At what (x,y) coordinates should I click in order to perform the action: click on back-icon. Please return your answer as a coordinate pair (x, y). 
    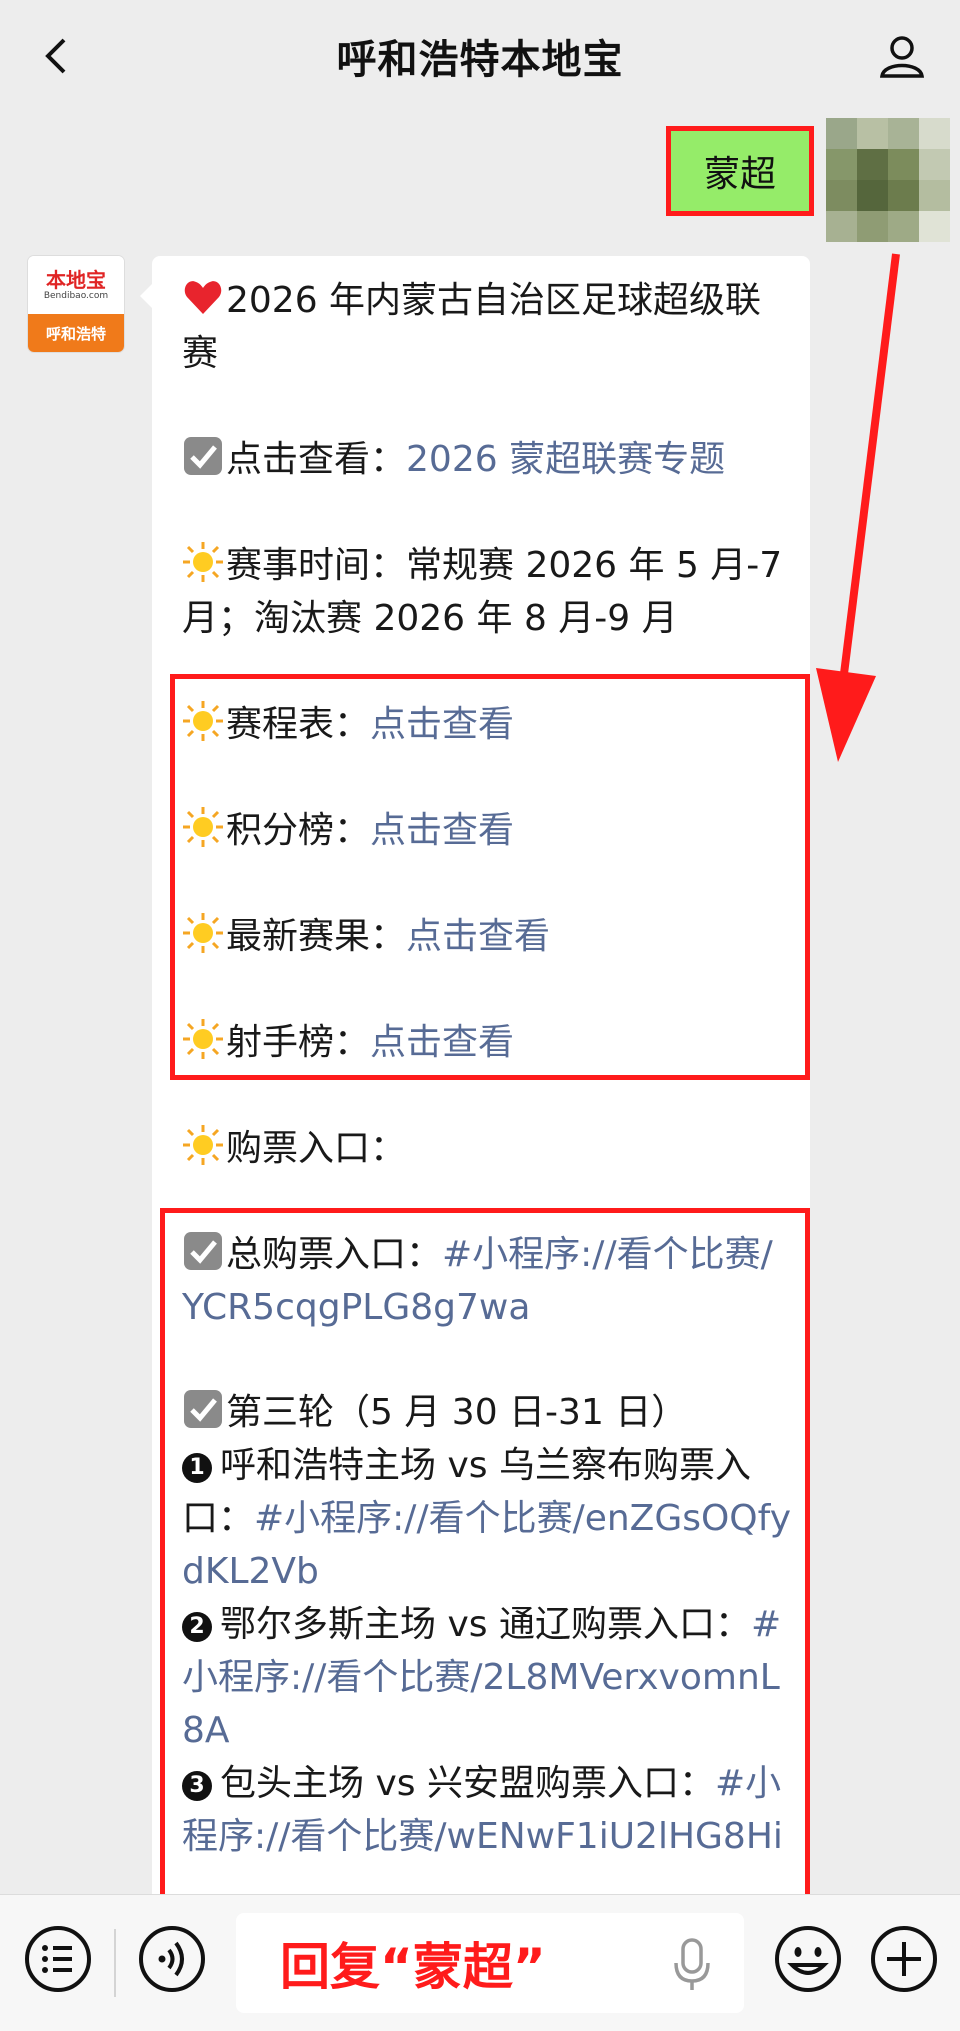
    Looking at the image, I should click on (58, 56).